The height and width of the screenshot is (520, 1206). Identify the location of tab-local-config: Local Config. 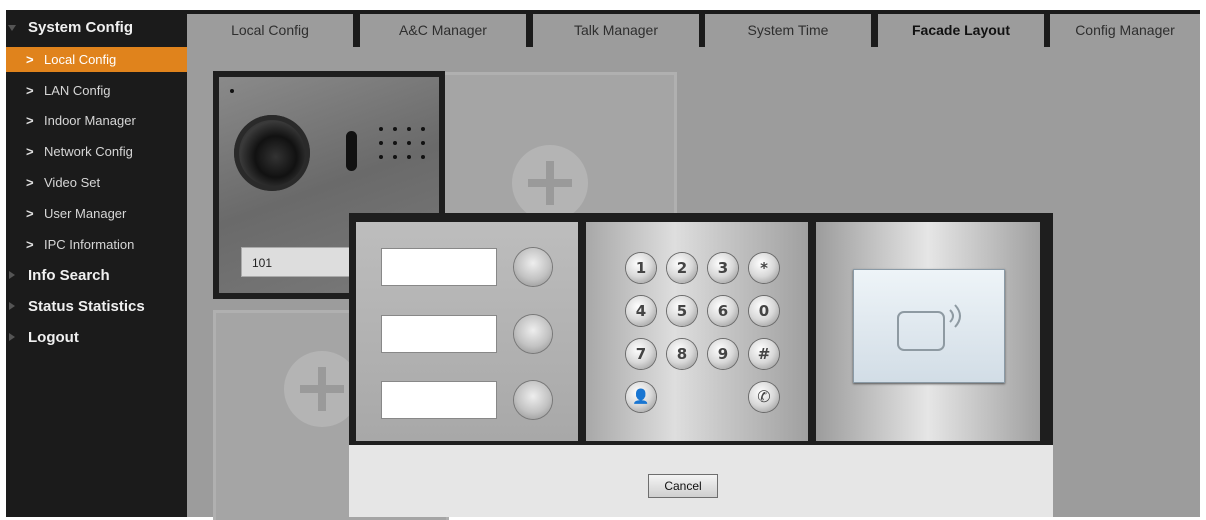
(270, 30).